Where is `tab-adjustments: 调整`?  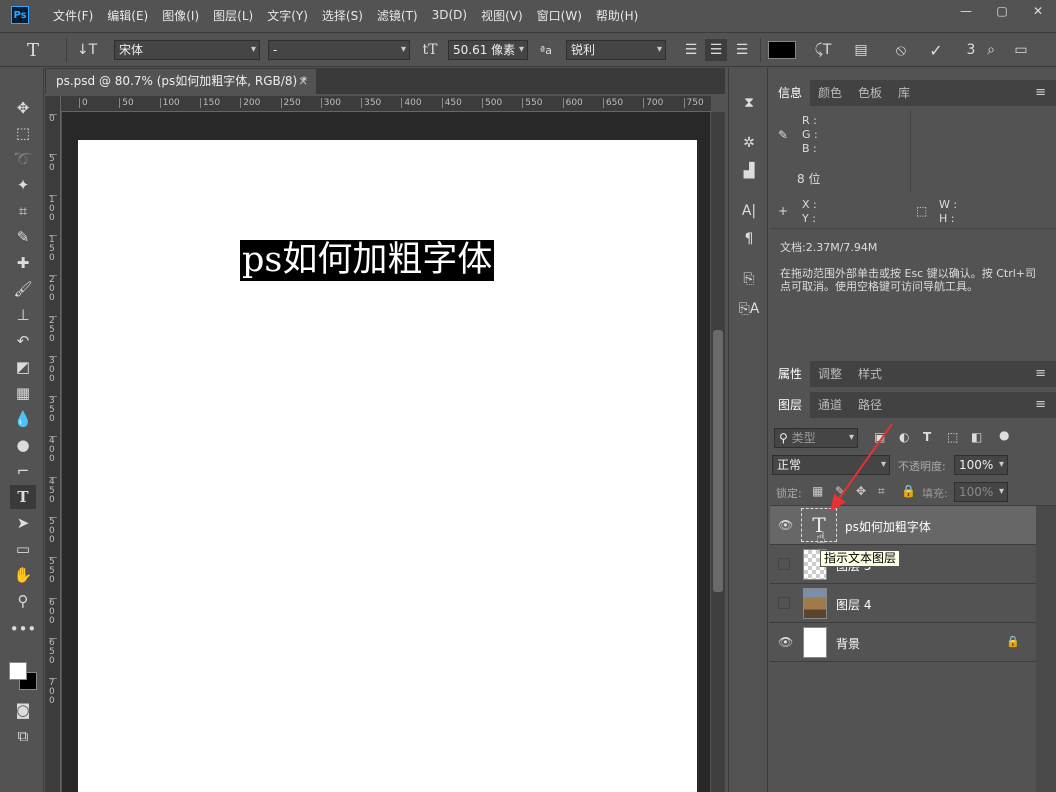 tab-adjustments: 调整 is located at coordinates (830, 374).